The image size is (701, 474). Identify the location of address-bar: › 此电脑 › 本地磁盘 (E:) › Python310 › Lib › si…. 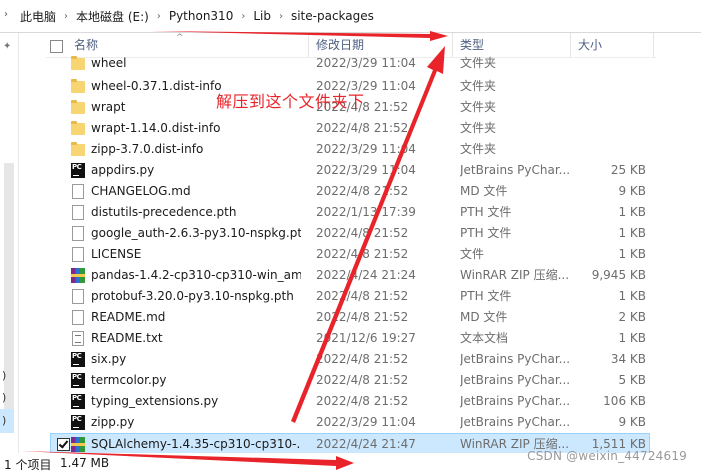
(350, 16).